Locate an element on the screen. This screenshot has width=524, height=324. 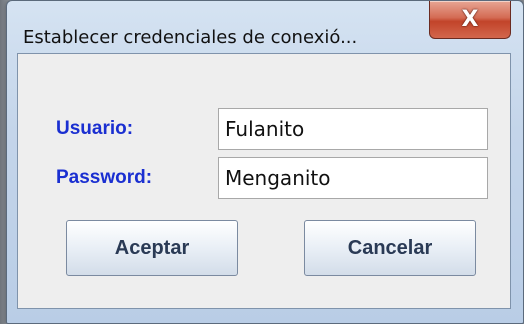
close-icon: X is located at coordinates (470, 19).